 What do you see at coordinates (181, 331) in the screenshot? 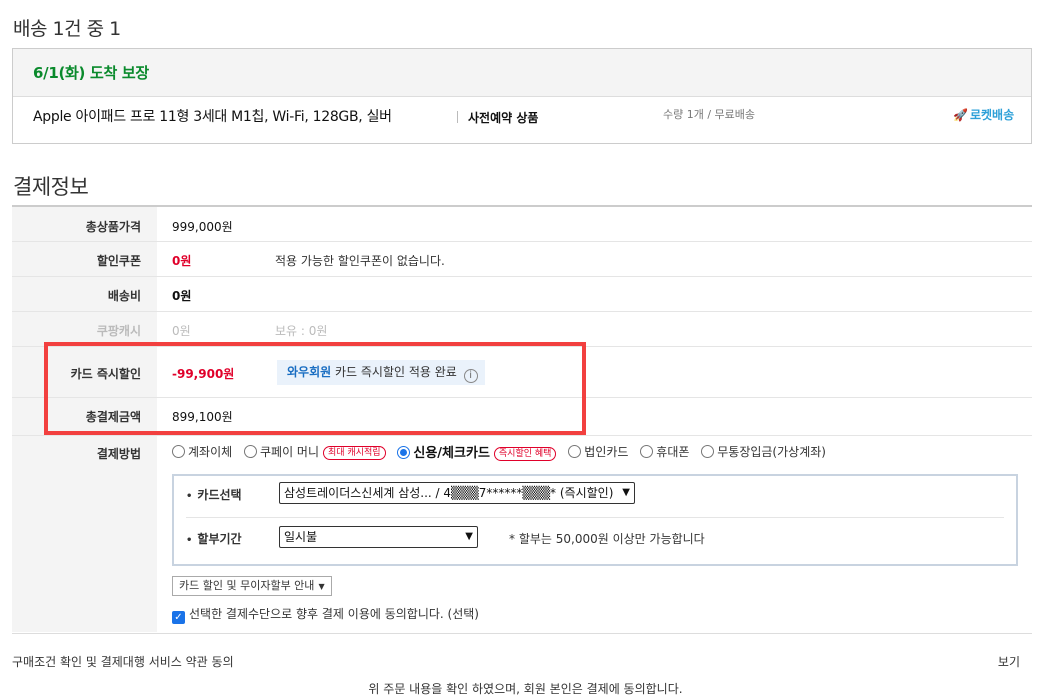
I see `coupang-cash-value: 0원` at bounding box center [181, 331].